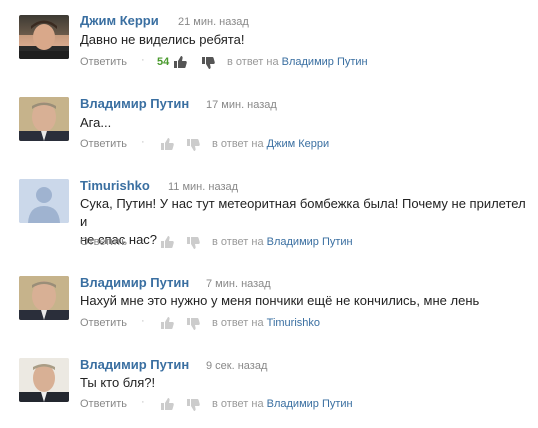  Describe the element at coordinates (293, 323) in the screenshot. I see `in-reply-to-link: Timurishko` at that location.